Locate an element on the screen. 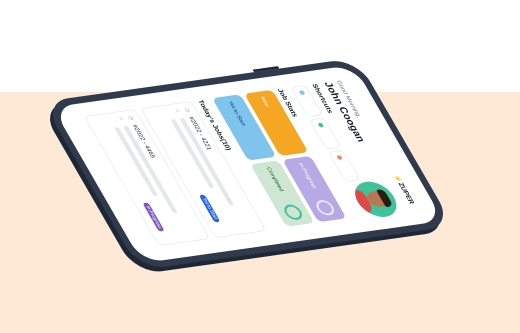 The width and height of the screenshot is (520, 333). progress-ring-icon is located at coordinates (325, 208).